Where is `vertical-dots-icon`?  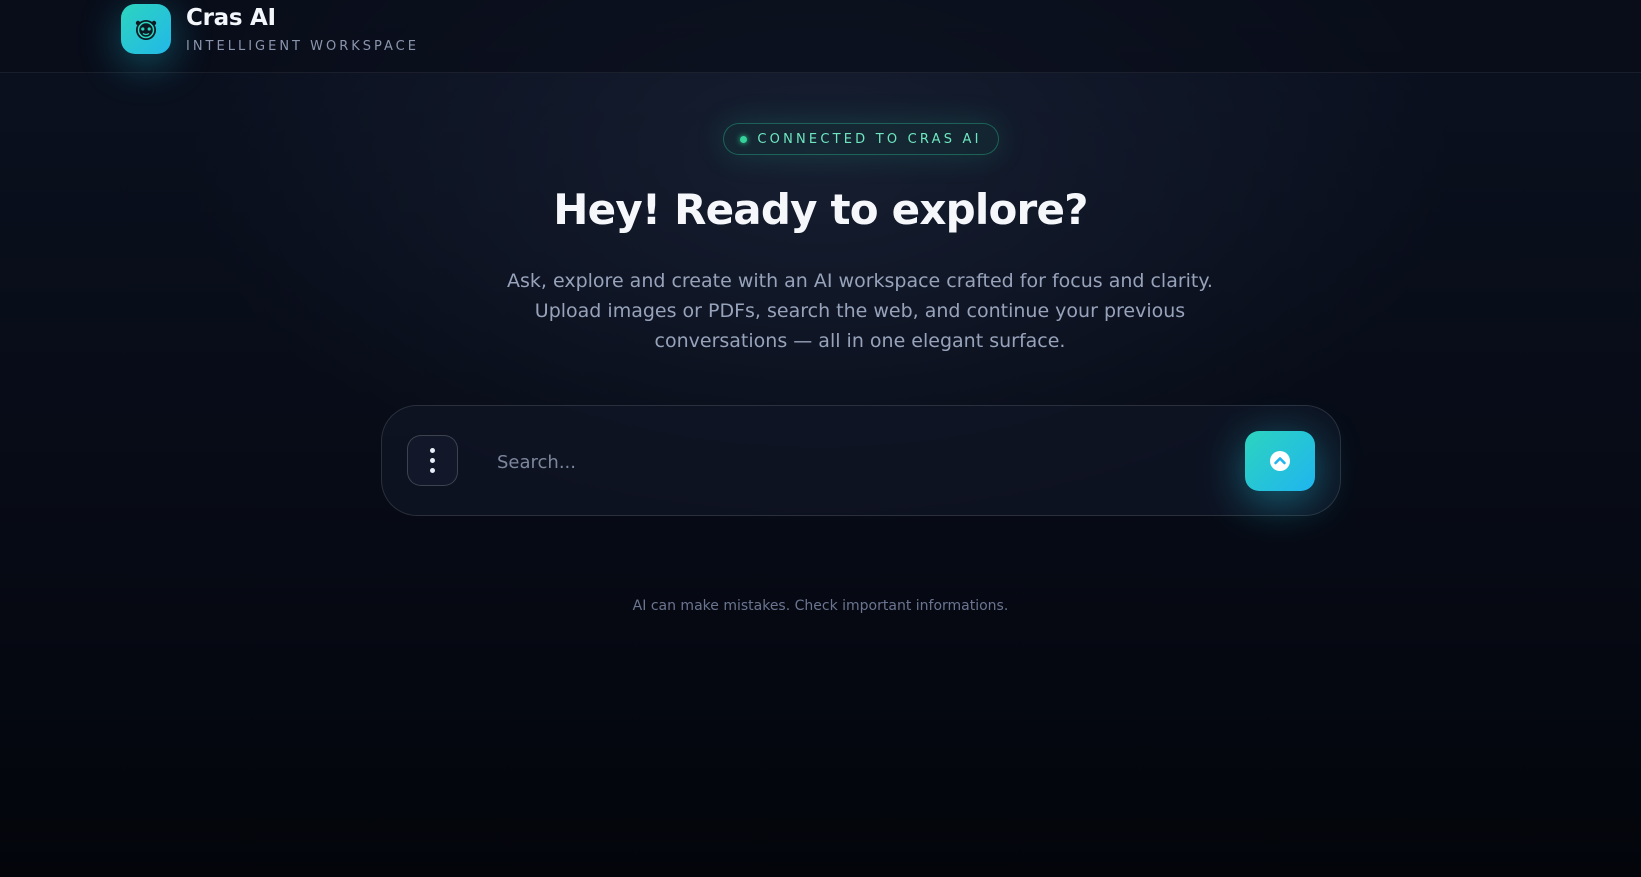
vertical-dots-icon is located at coordinates (432, 450).